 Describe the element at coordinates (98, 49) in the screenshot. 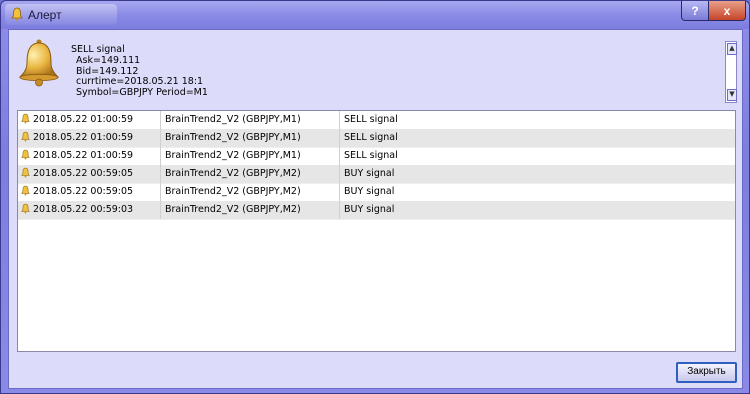

I see `message-line: SELL signal` at that location.